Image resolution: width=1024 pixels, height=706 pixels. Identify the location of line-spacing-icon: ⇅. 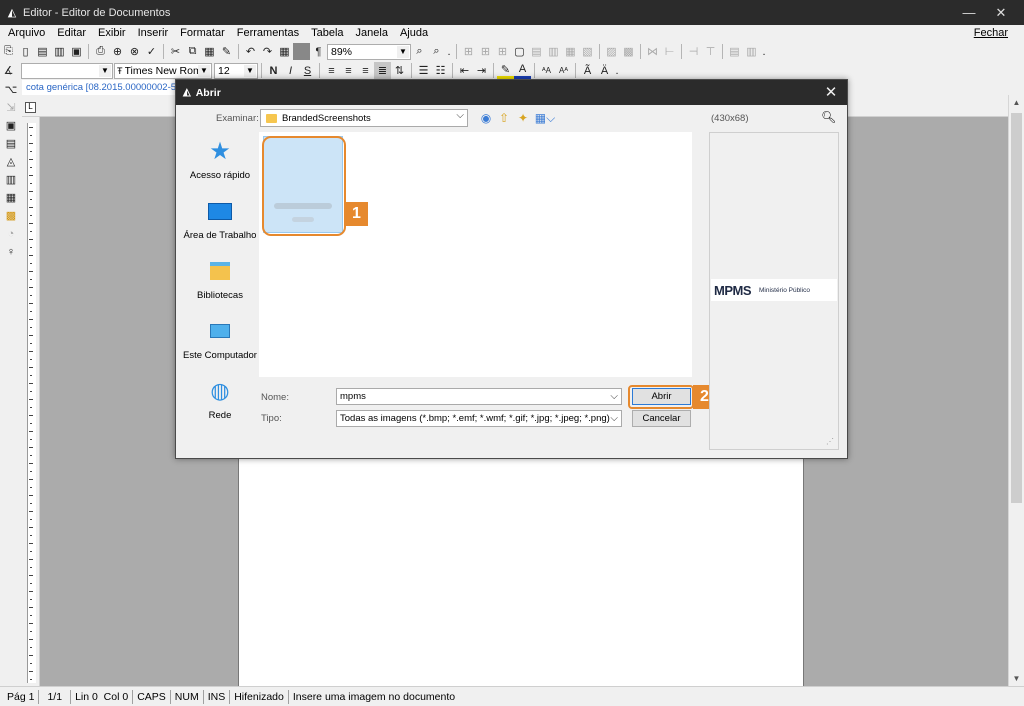
(399, 70).